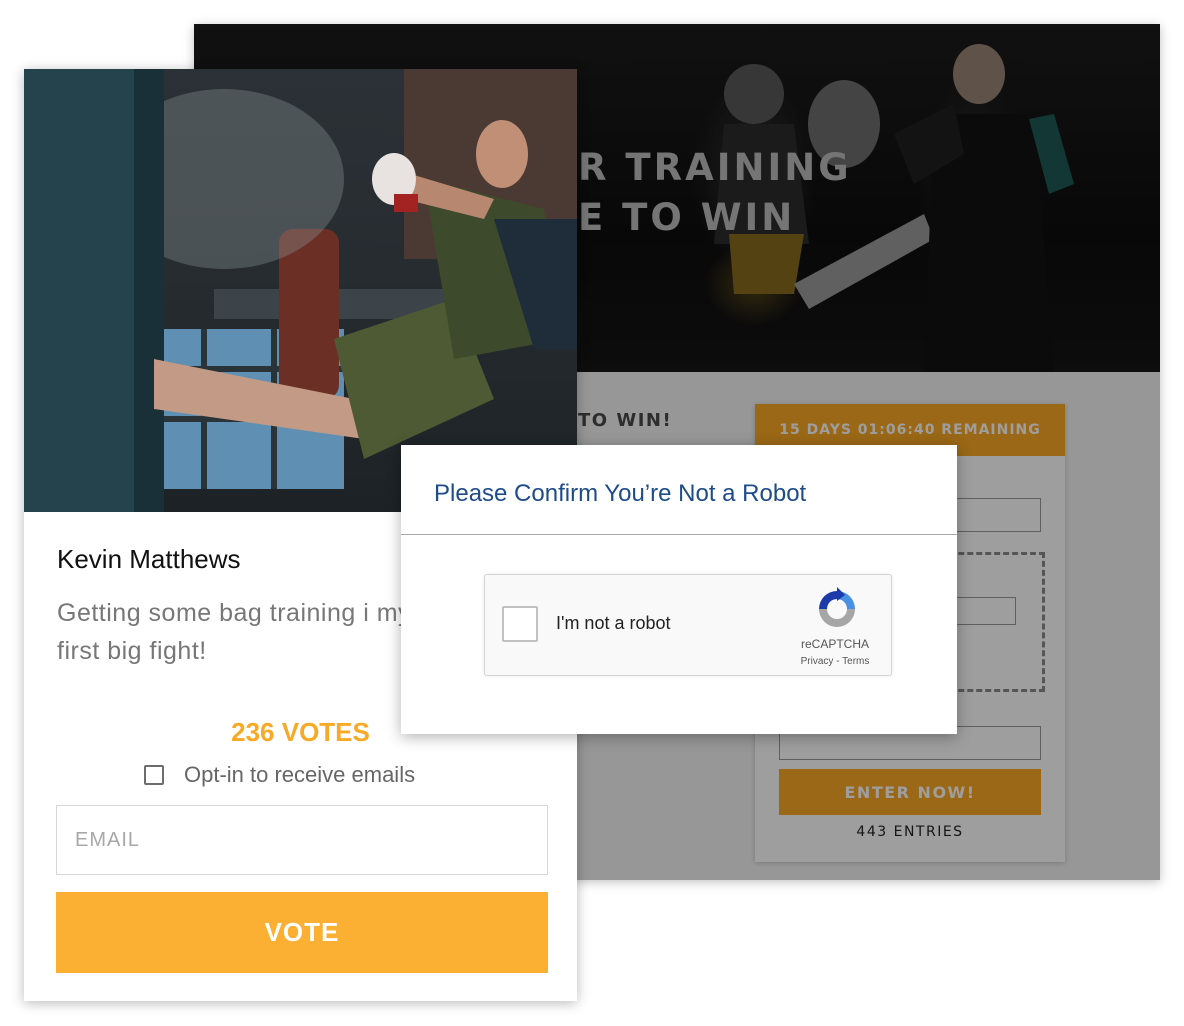  Describe the element at coordinates (620, 493) in the screenshot. I see `modal-title: Please Confirm You’re Not a Robot` at that location.